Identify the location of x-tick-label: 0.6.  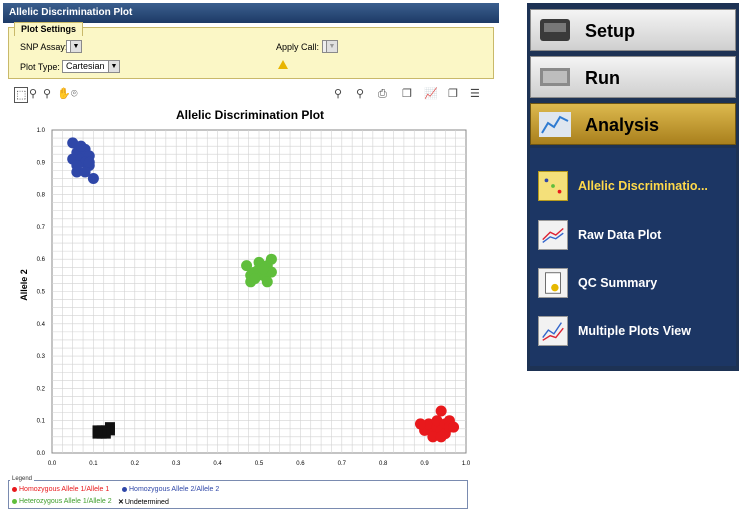
(300, 464).